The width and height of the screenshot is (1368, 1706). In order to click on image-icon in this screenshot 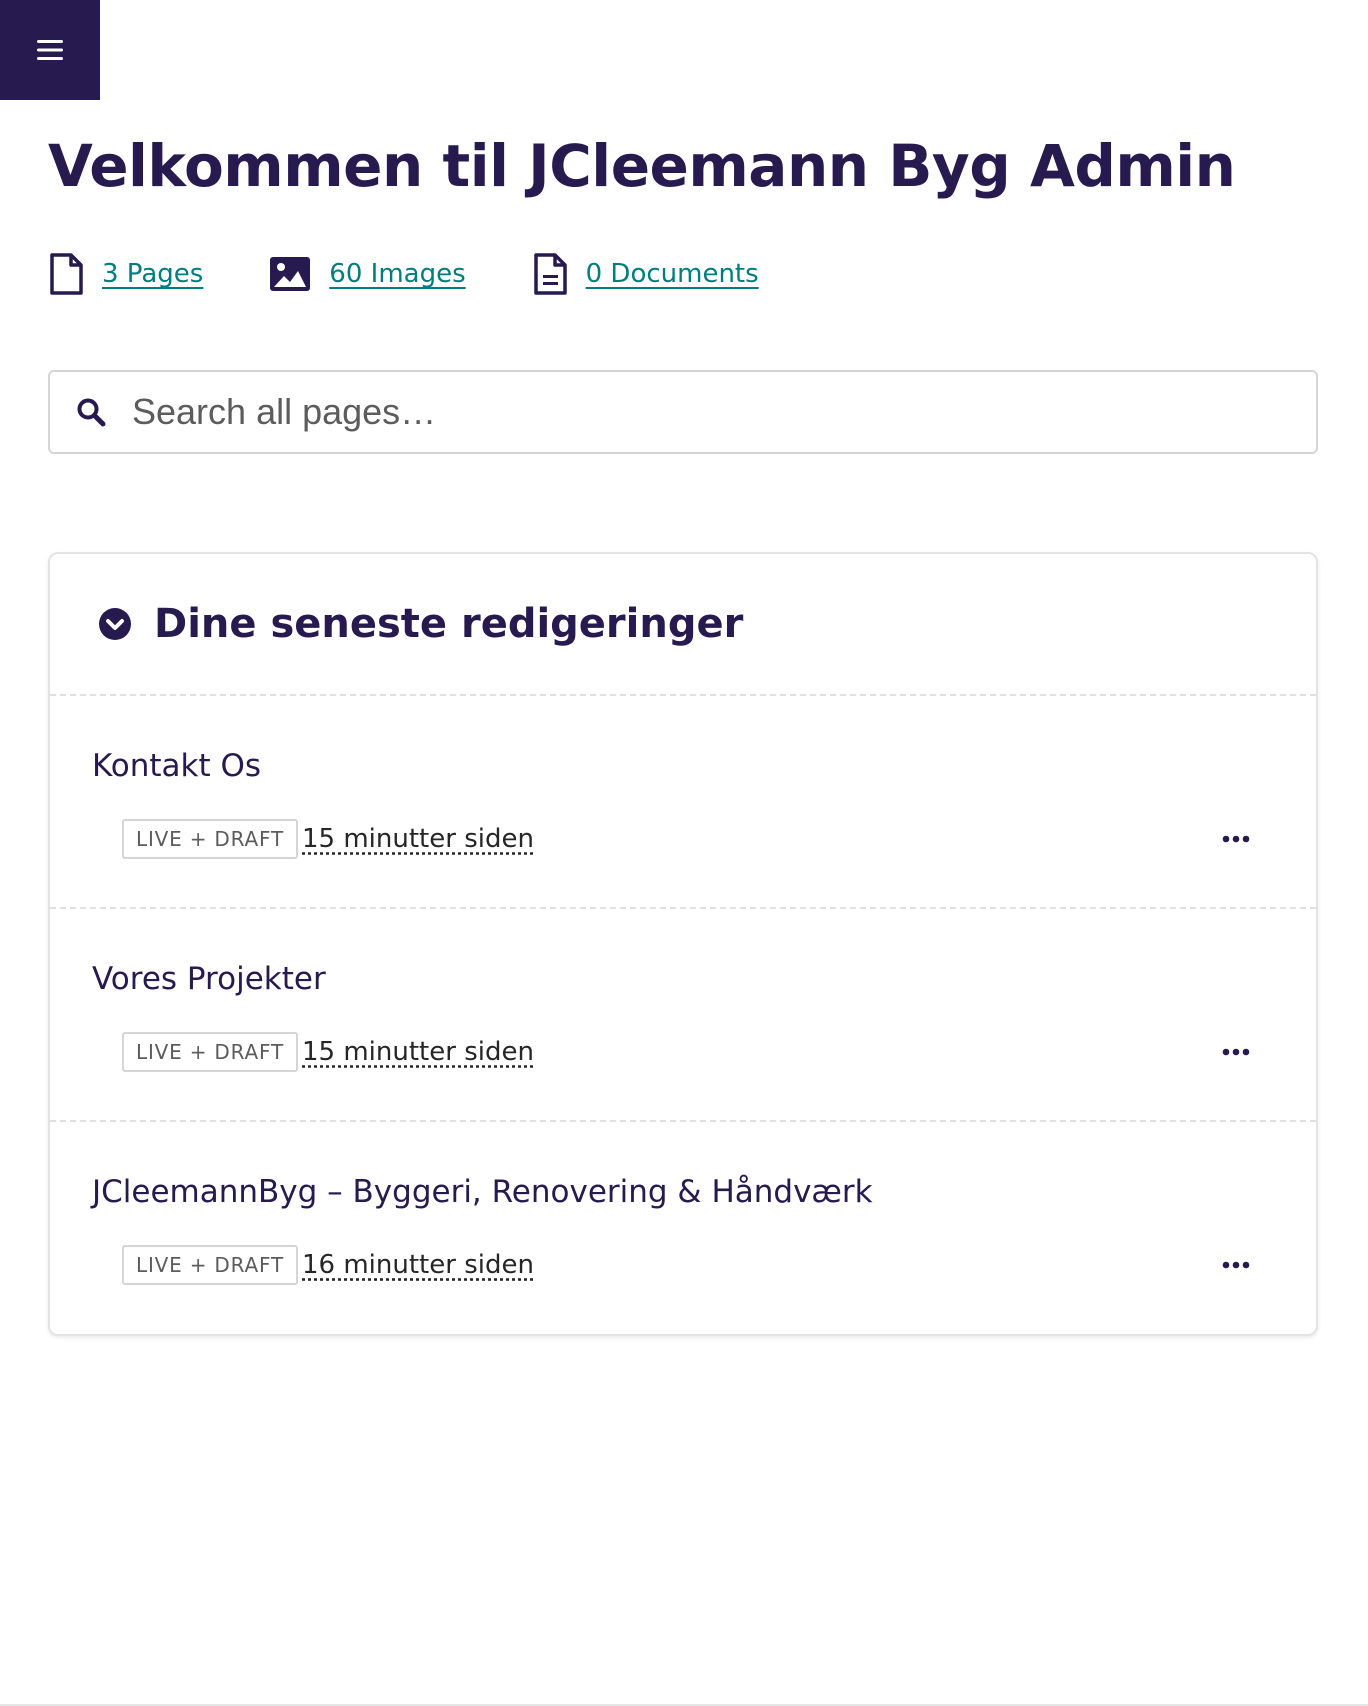, I will do `click(290, 274)`.